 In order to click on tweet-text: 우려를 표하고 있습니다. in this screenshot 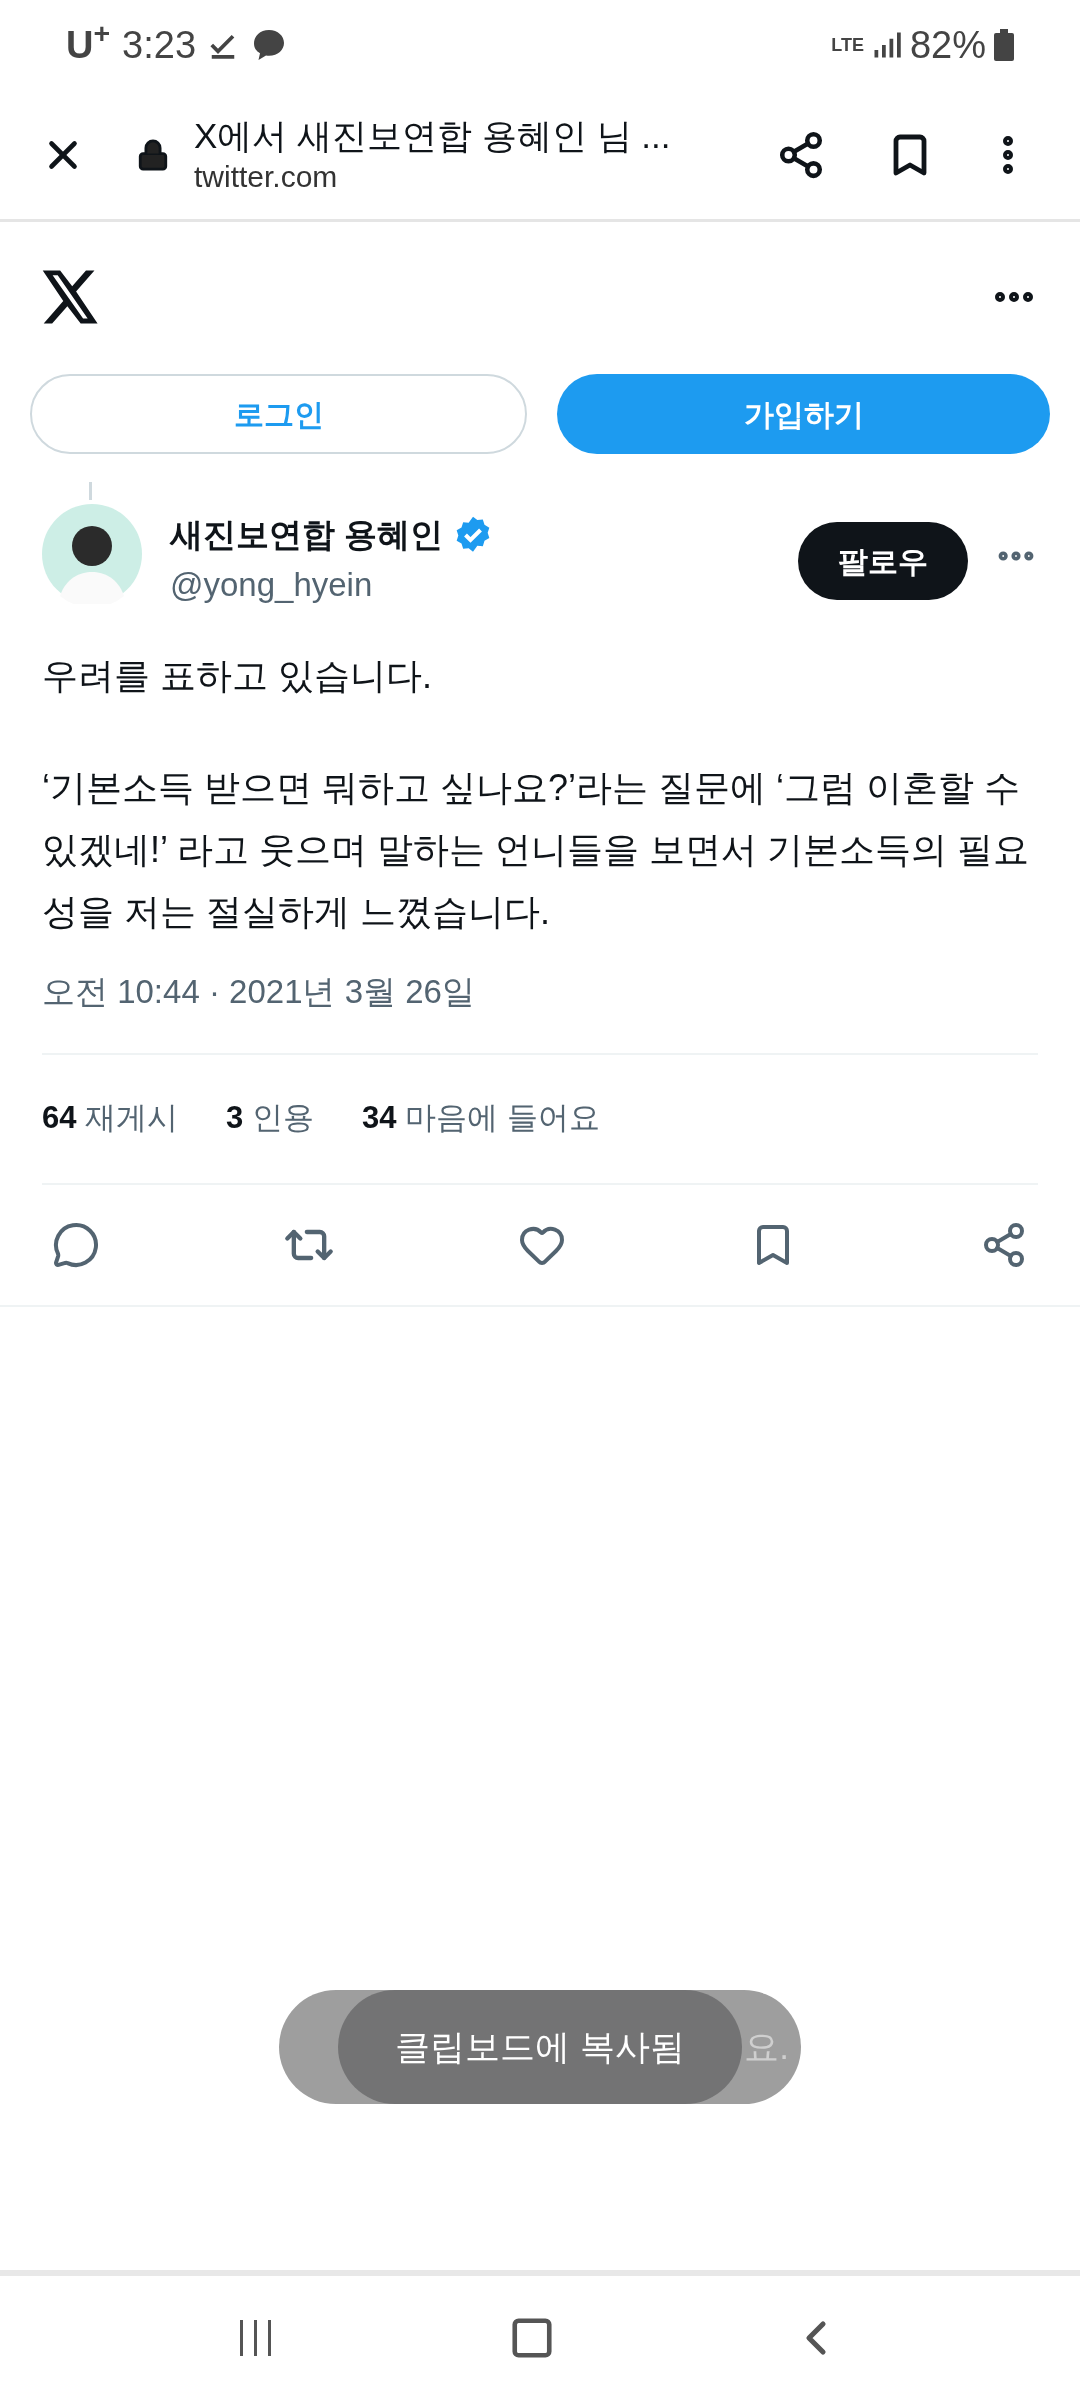, I will do `click(237, 676)`.